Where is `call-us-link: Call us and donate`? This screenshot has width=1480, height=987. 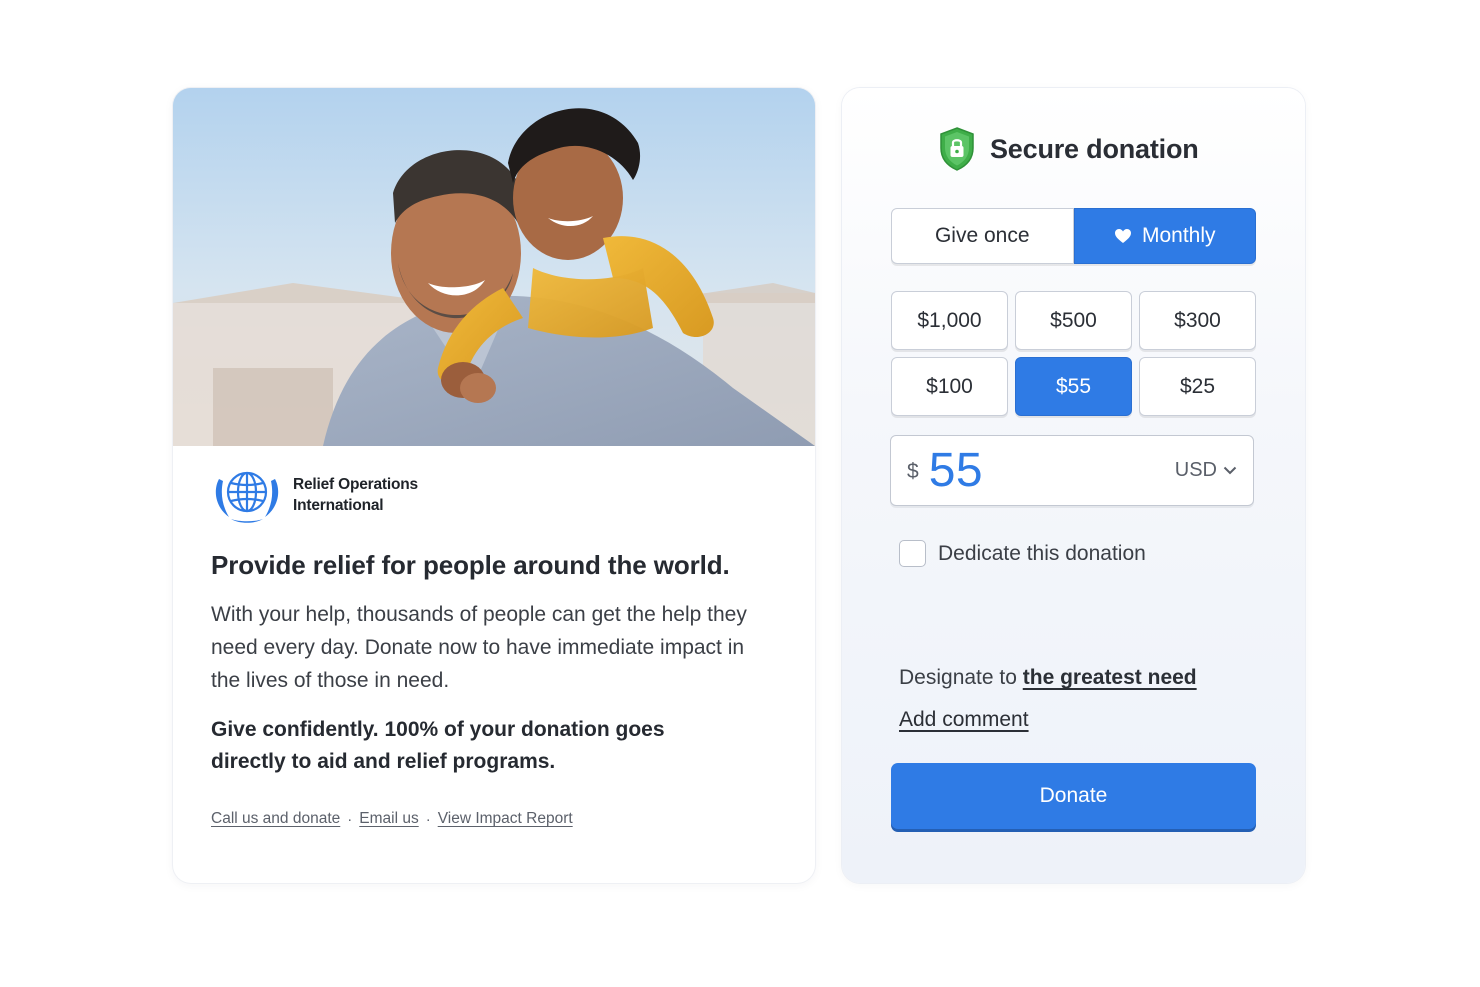
call-us-link: Call us and donate is located at coordinates (275, 819).